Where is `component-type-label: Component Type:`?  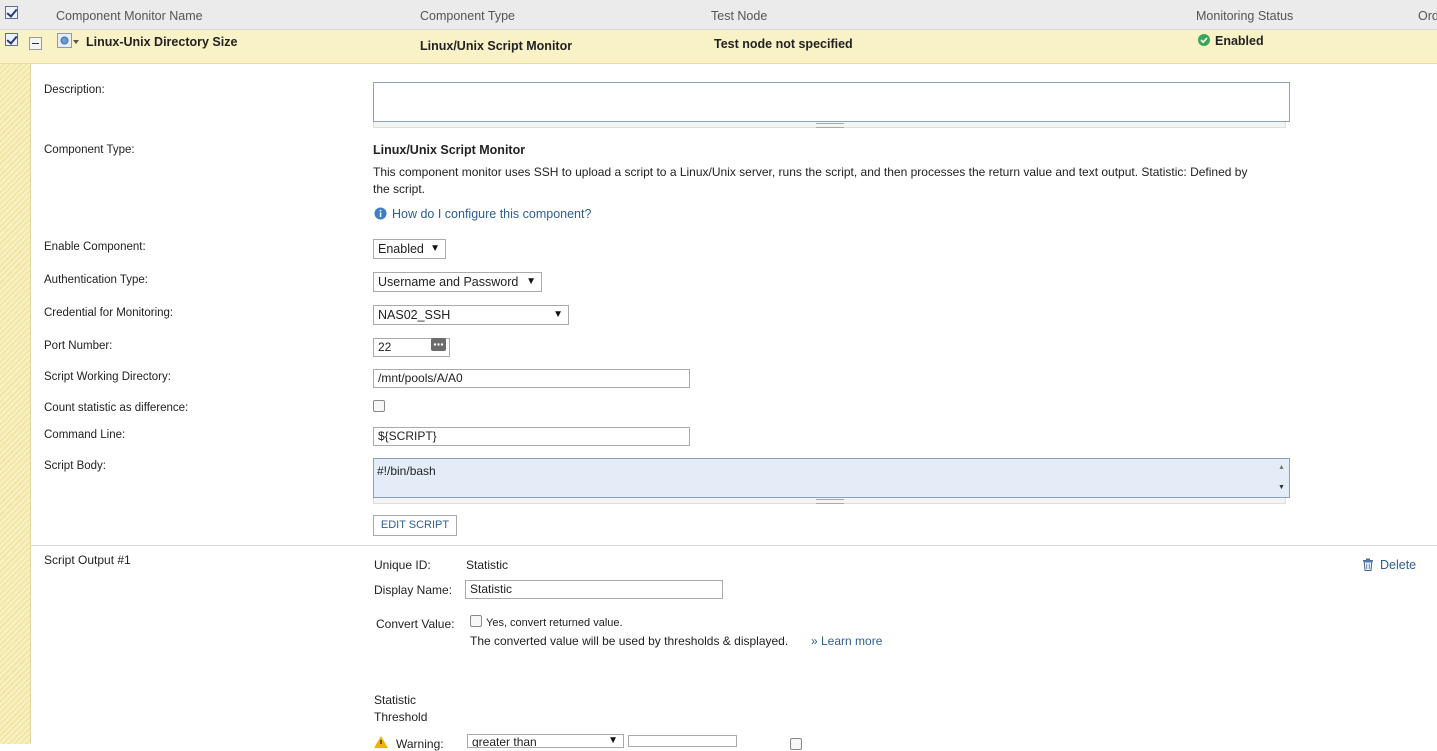 component-type-label: Component Type: is located at coordinates (89, 150).